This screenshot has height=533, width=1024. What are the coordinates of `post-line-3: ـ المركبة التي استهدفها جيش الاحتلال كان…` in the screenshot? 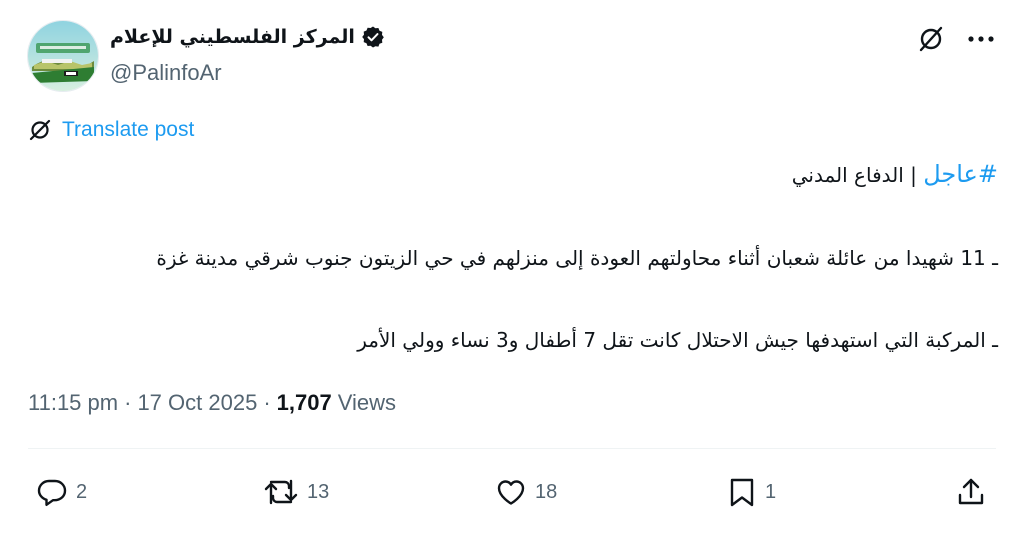 It's located at (677, 340).